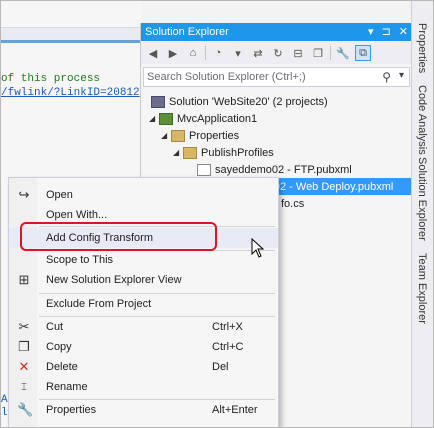  I want to click on menu-item-copy: ❐ Copy Ctrl+C, so click(143, 347).